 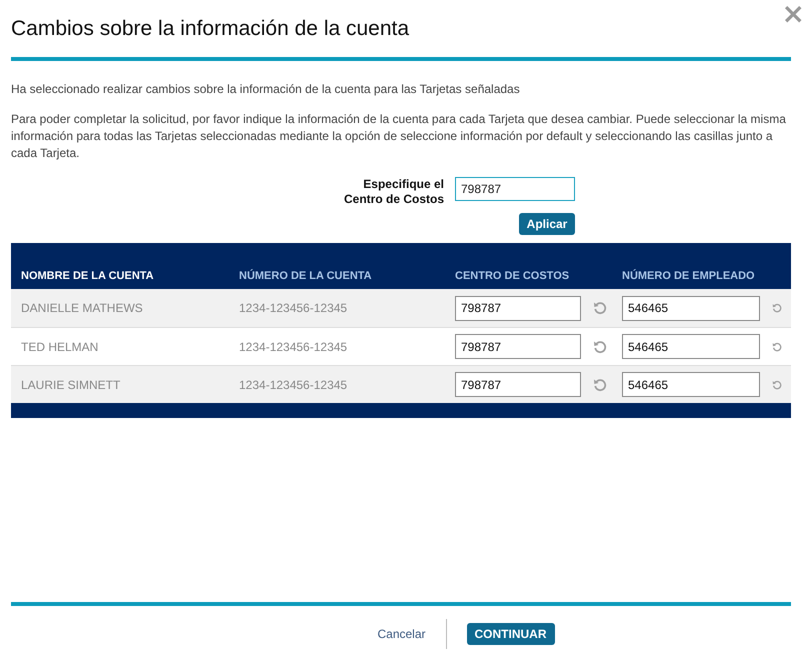 What do you see at coordinates (266, 89) in the screenshot?
I see `intro-text: Ha seleccionado realizar cambios sobre la información de la cuenta para las Tarjetas señaladas` at bounding box center [266, 89].